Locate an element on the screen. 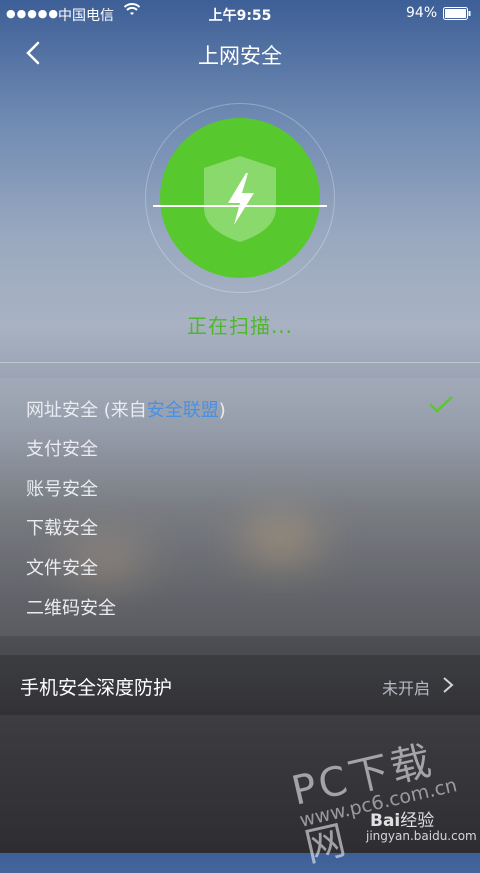  security-alliance-link: 安全联盟 is located at coordinates (183, 410).